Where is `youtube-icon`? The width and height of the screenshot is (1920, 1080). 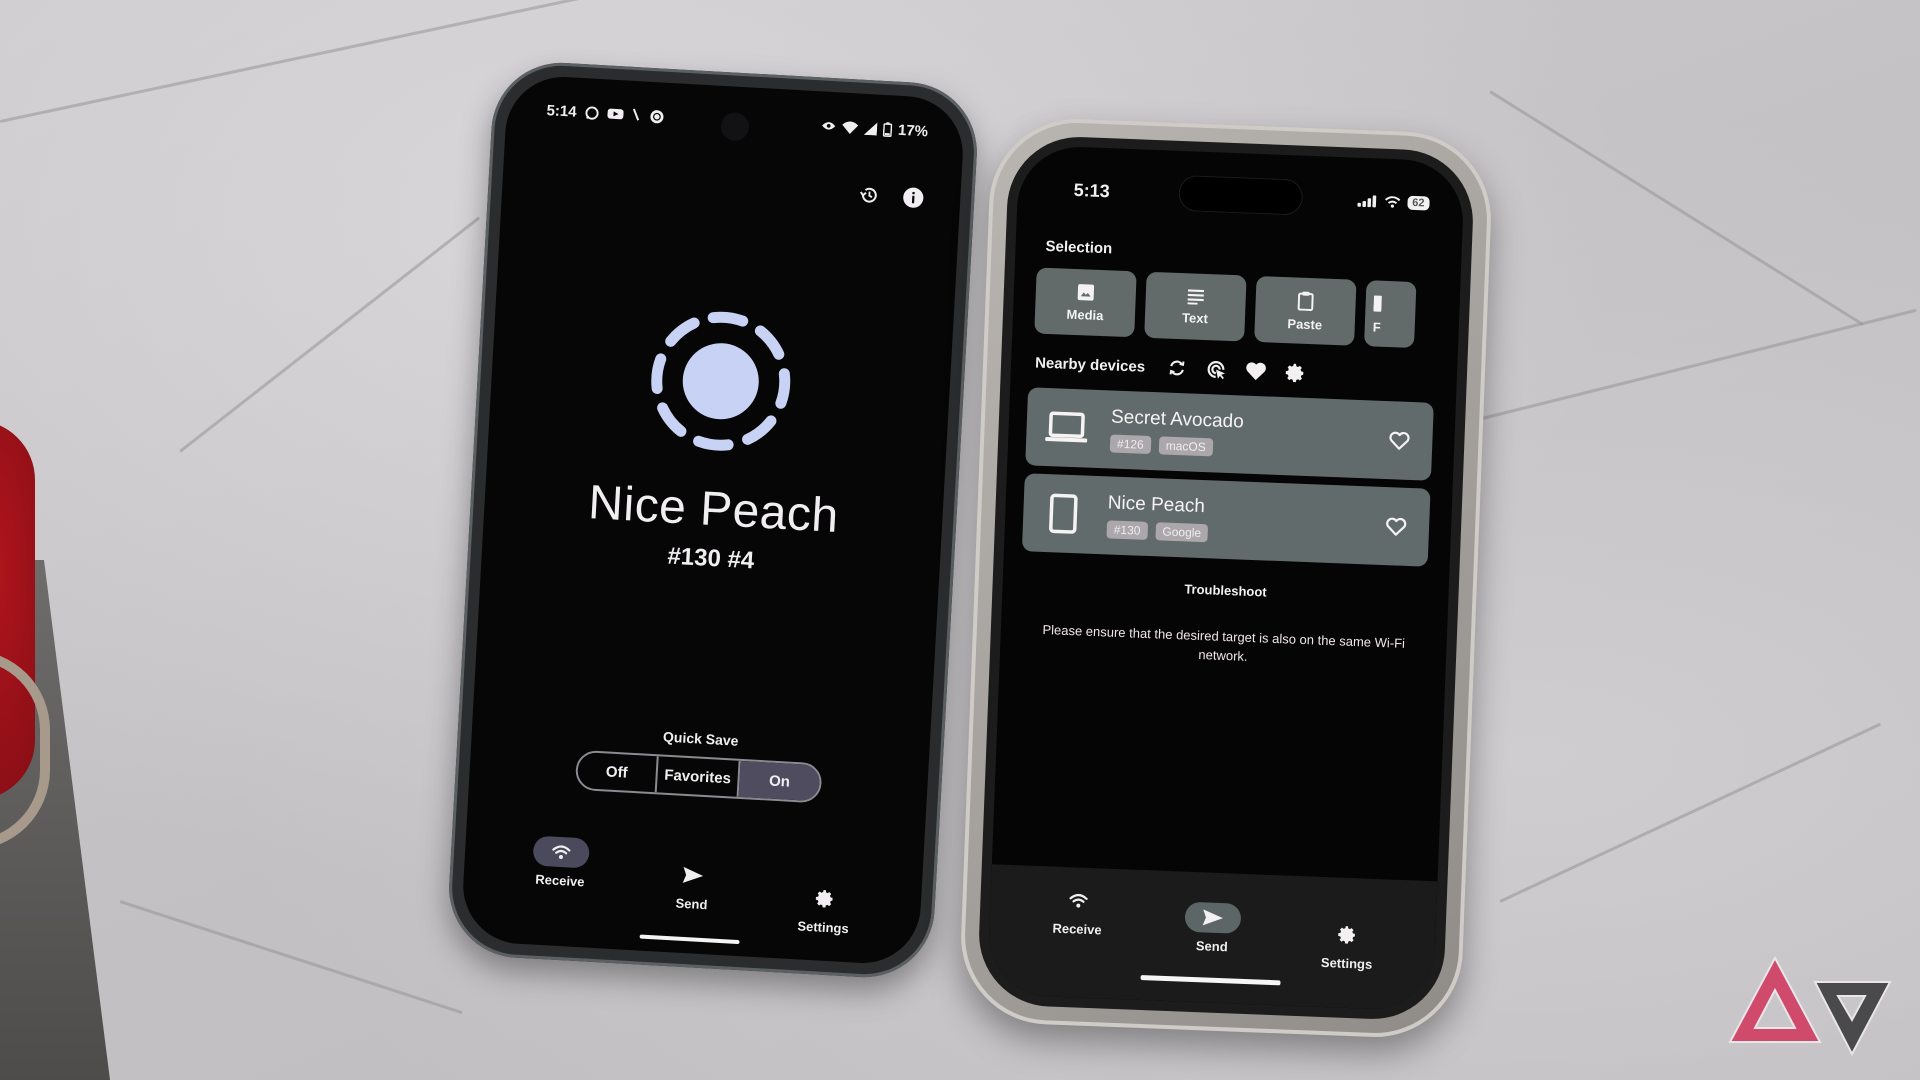 youtube-icon is located at coordinates (615, 114).